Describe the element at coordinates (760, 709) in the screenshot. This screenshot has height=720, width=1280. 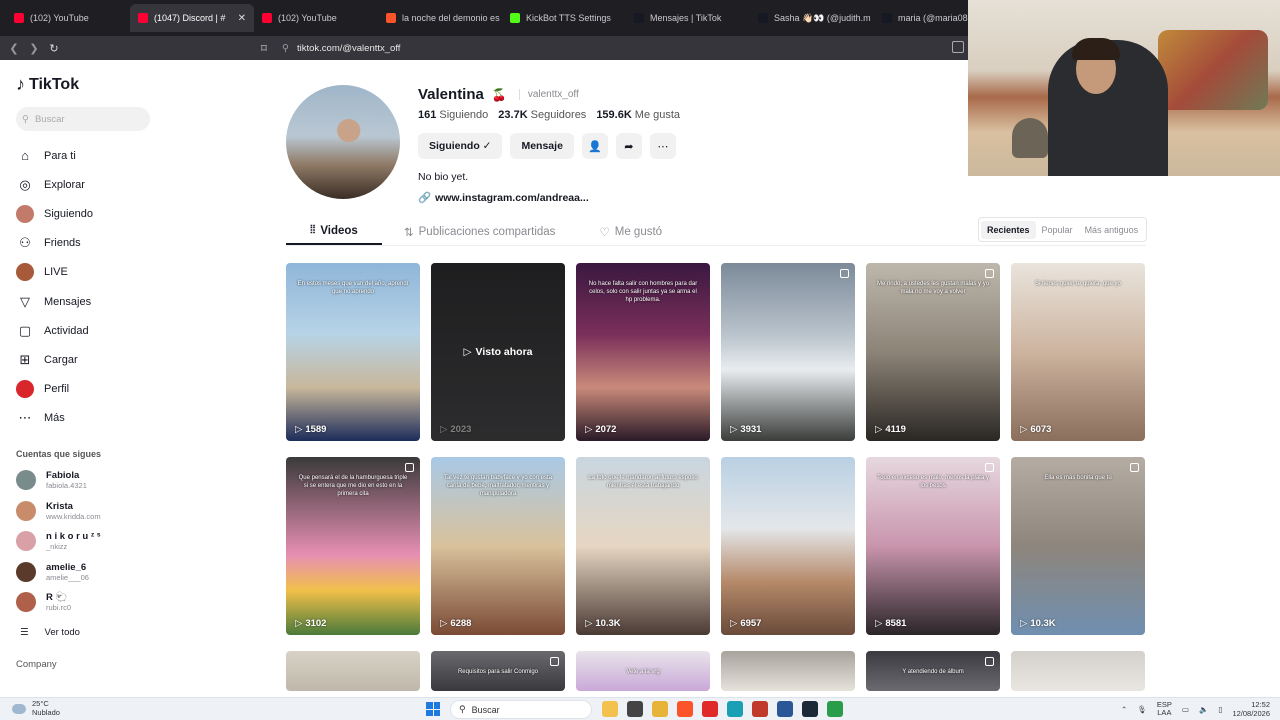
I see `pdf-icon` at that location.